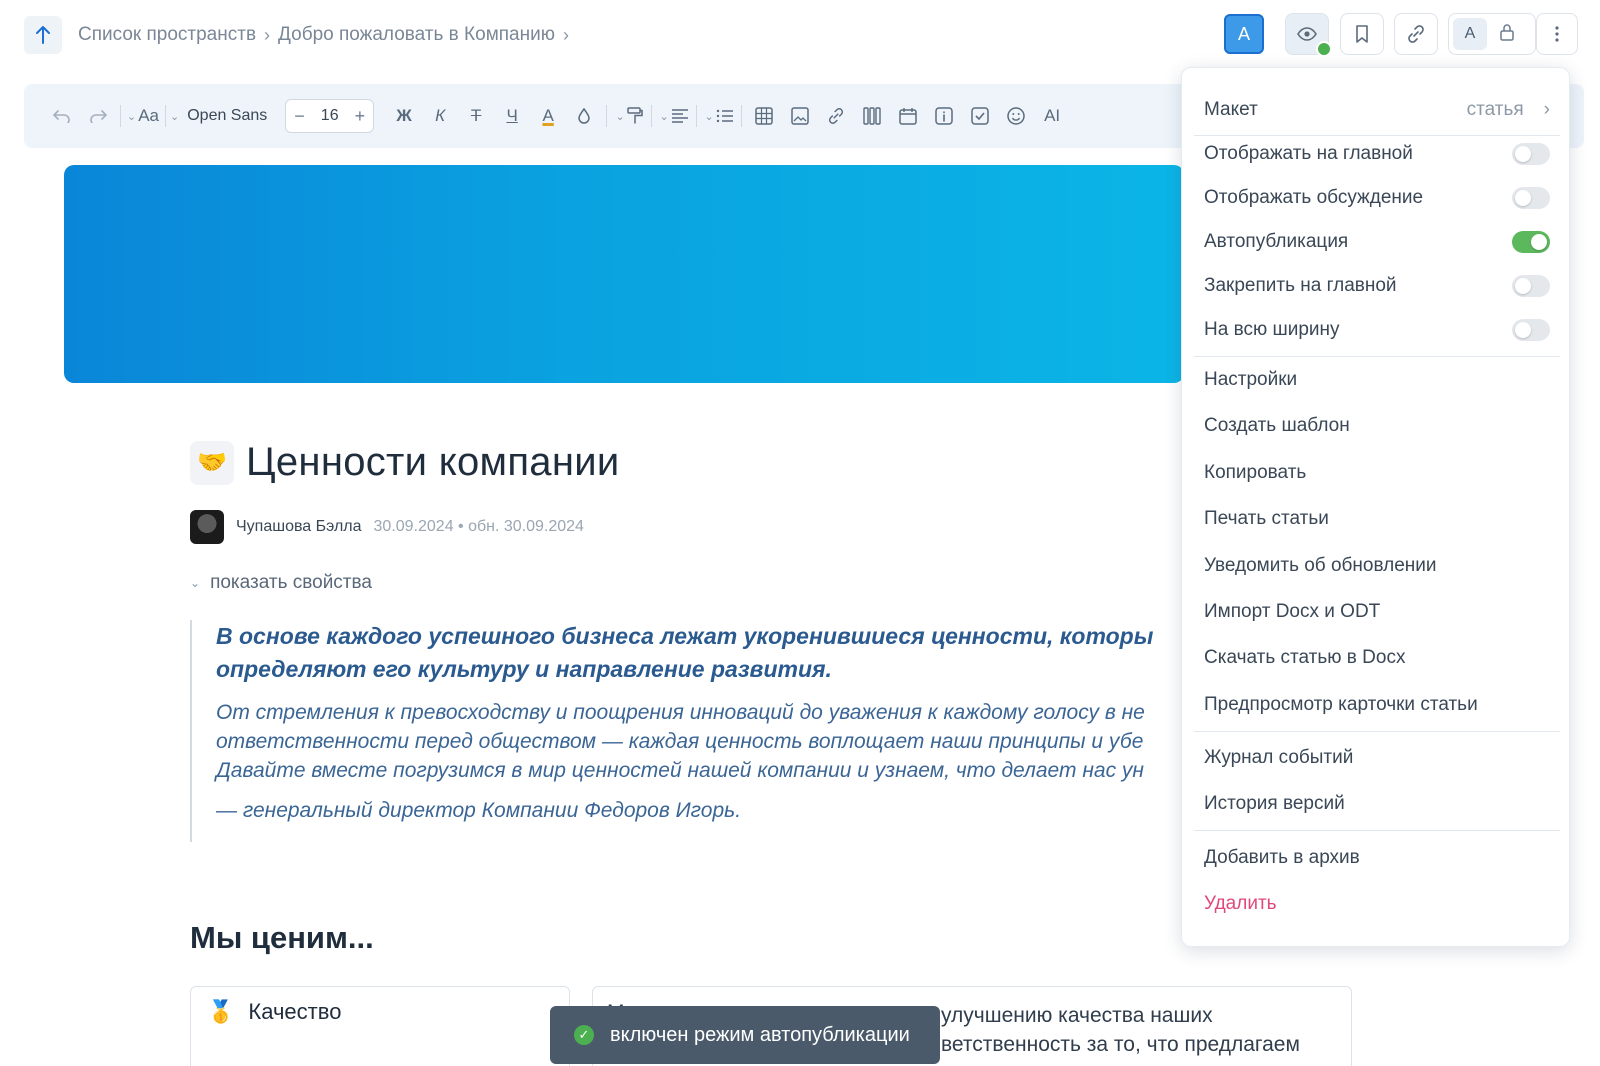 The image size is (1600, 1066). I want to click on page-title: Ценности компании, so click(433, 462).